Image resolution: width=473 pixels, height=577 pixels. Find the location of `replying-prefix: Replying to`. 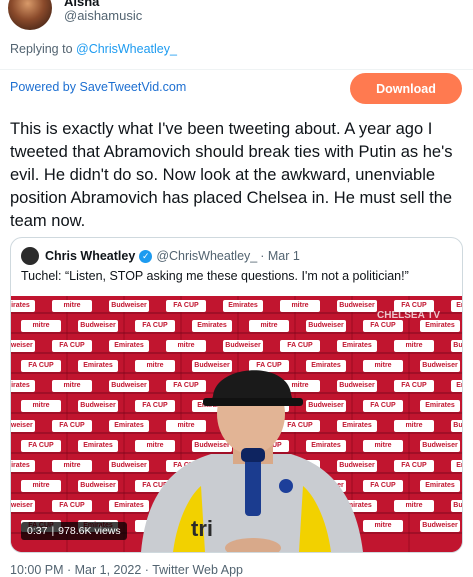

replying-prefix: Replying to is located at coordinates (43, 49).